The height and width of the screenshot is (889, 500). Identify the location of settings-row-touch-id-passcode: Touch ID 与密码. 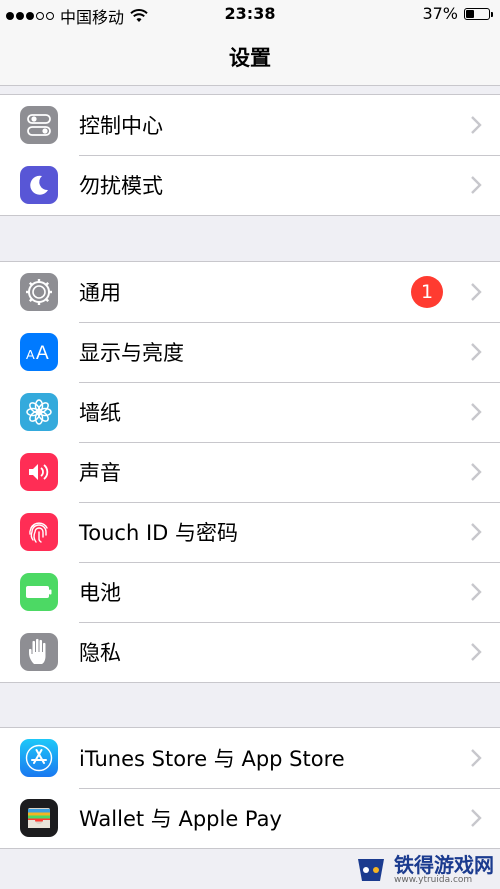
(250, 532).